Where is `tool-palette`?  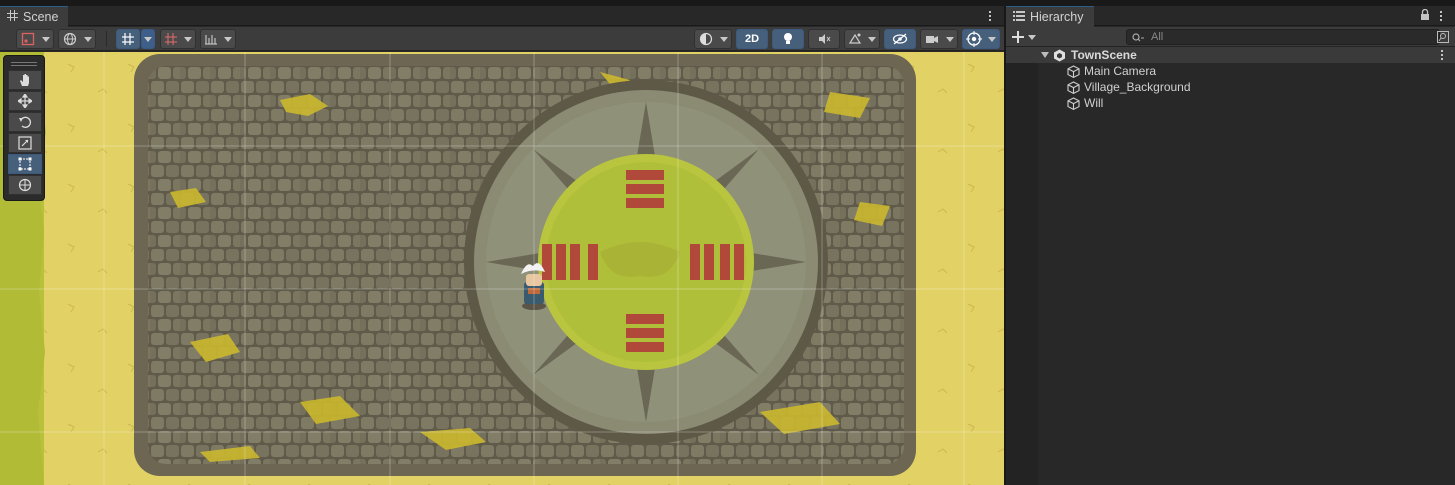 tool-palette is located at coordinates (24, 128).